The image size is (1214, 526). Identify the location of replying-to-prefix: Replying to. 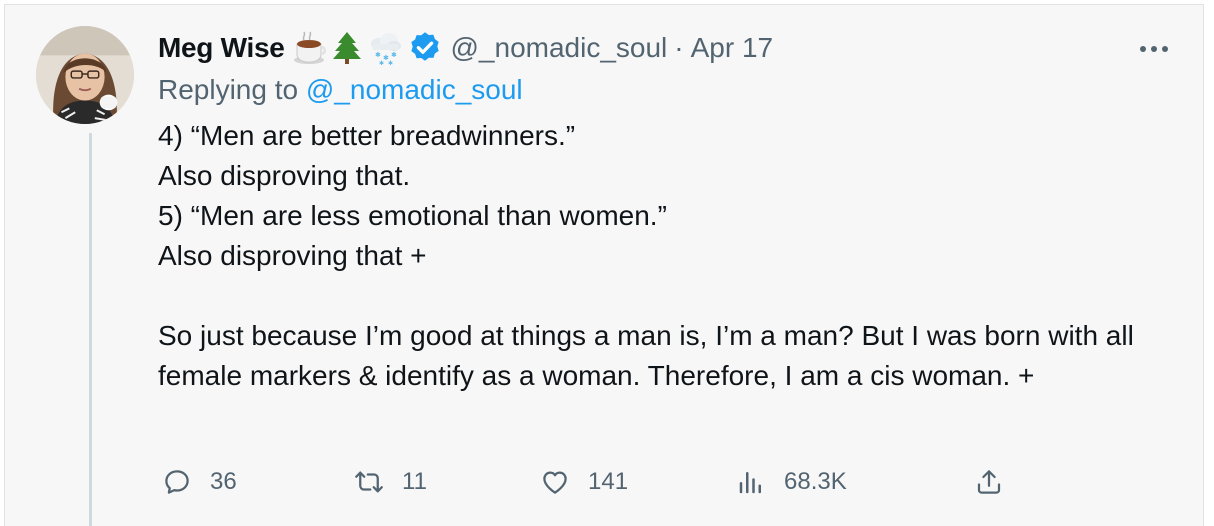
(228, 89).